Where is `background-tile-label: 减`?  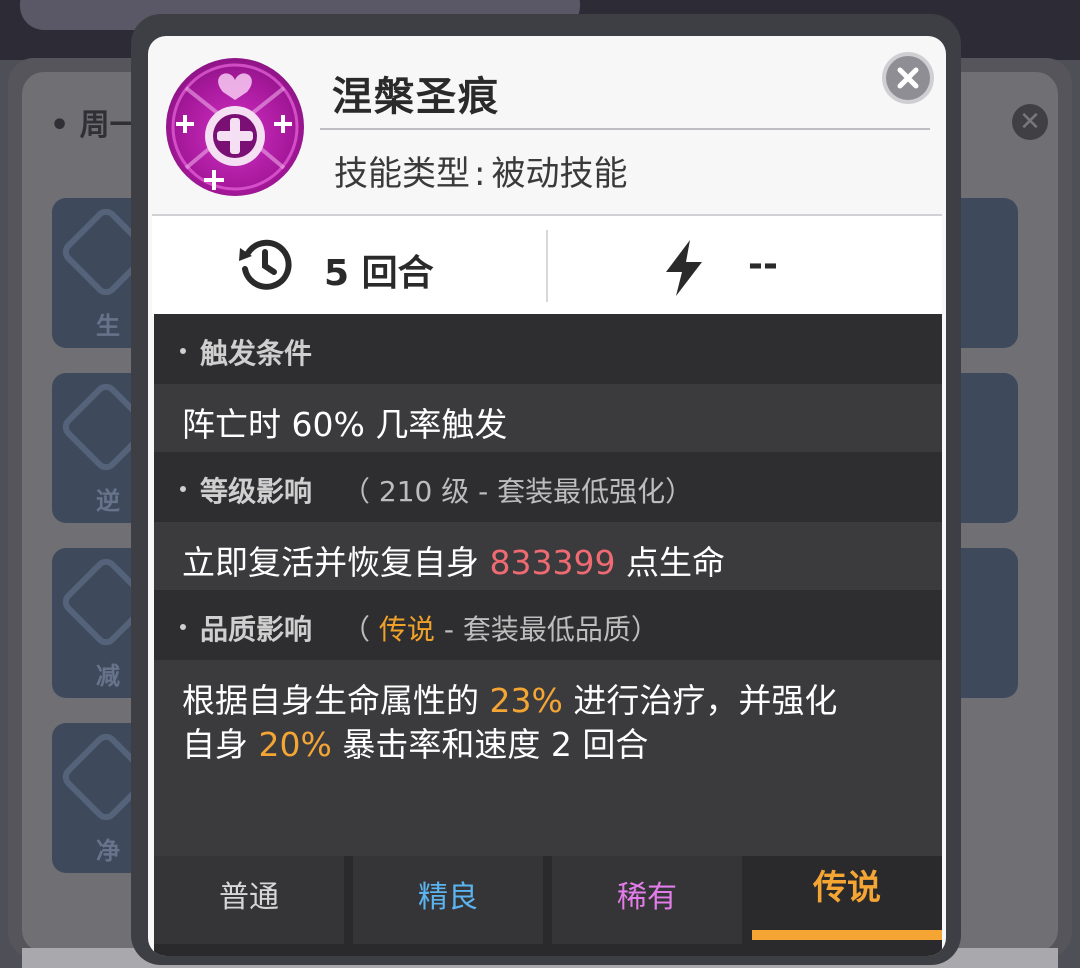
background-tile-label: 减 is located at coordinates (108, 676).